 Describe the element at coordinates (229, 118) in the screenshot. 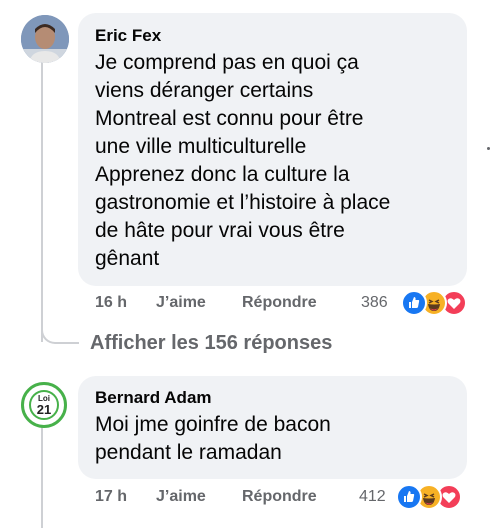

I see `comment-text-line: Montreal est connu pour être` at that location.